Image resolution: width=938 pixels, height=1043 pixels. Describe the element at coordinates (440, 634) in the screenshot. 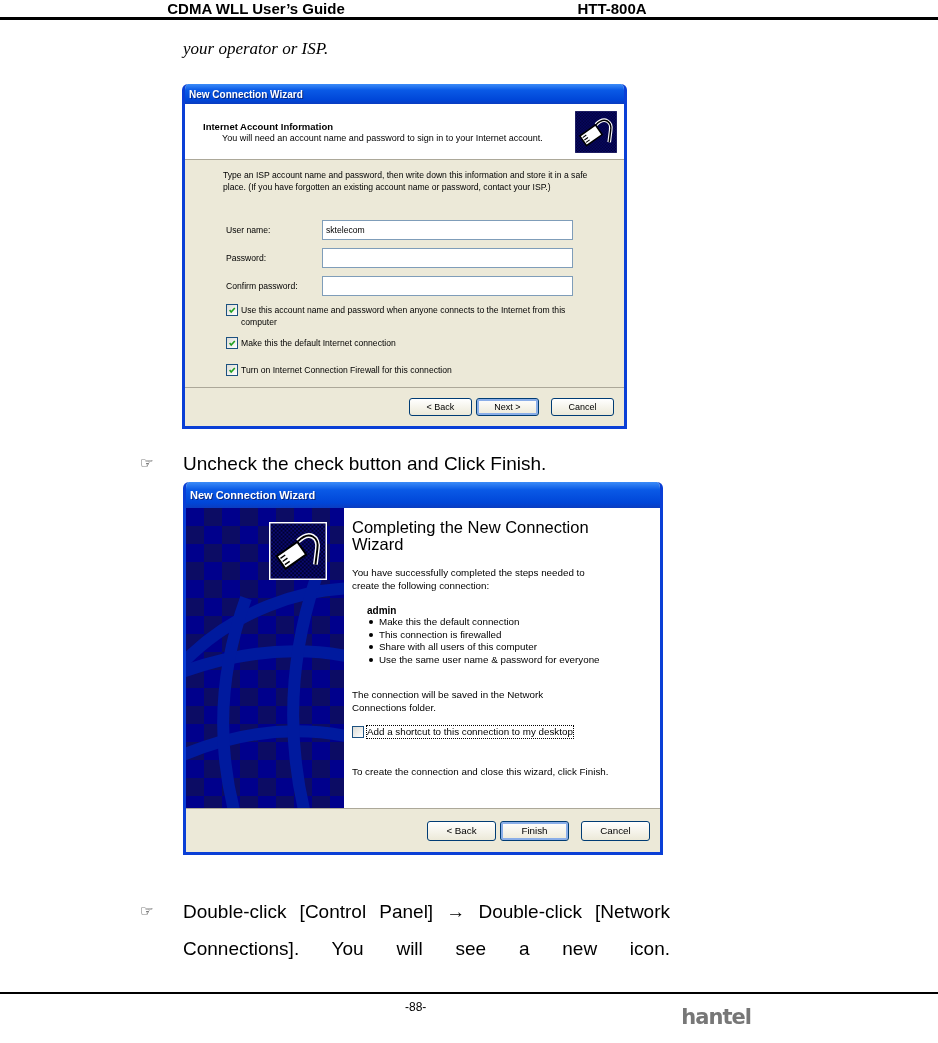

I see `detail-text: This connection is firewalled` at that location.